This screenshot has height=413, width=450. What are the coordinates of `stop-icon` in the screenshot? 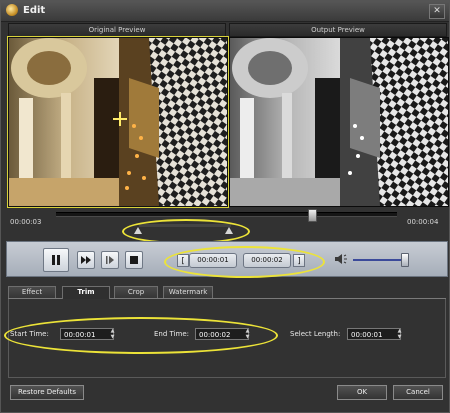 It's located at (134, 260).